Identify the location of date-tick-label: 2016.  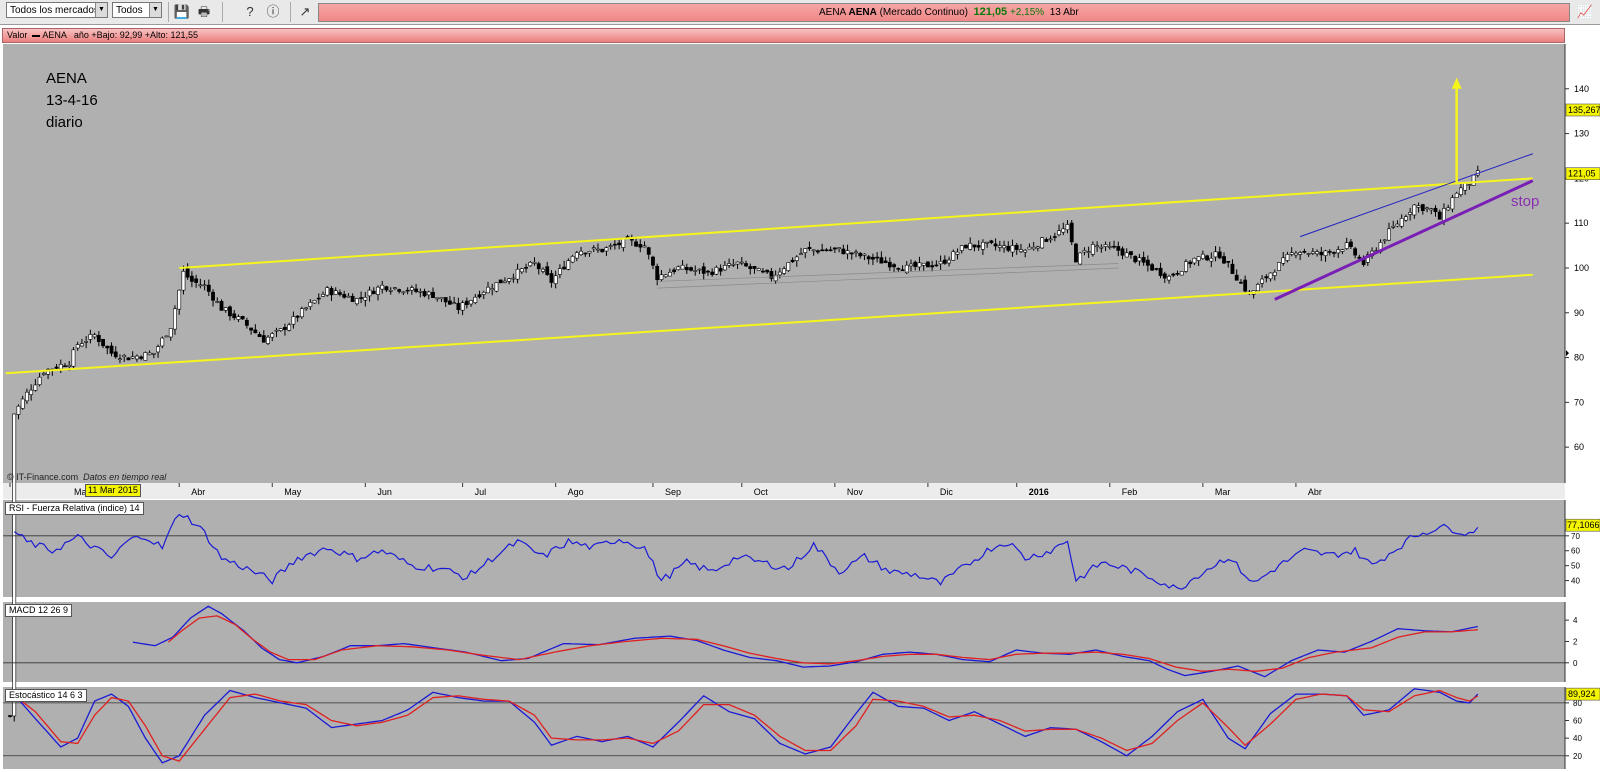
(1039, 492).